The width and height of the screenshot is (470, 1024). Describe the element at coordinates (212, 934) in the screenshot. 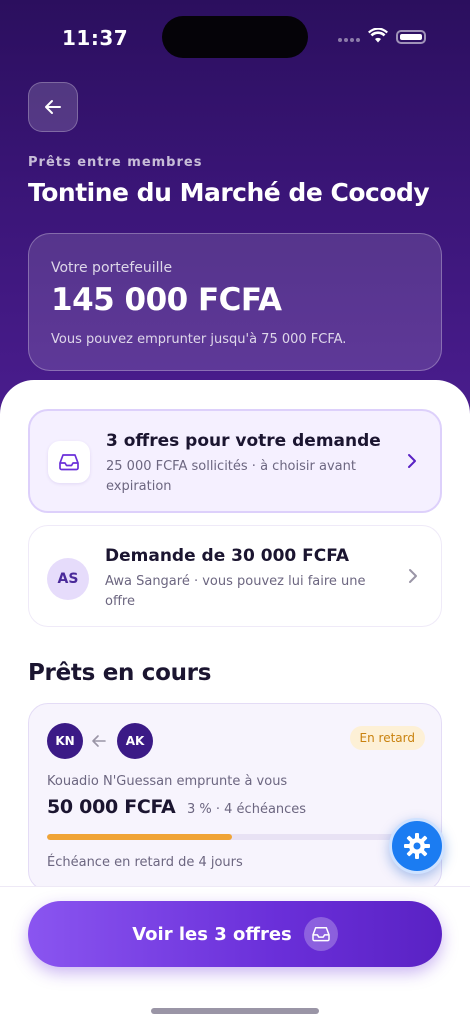

I see `view-offers-label: Voir les 3 offres` at that location.